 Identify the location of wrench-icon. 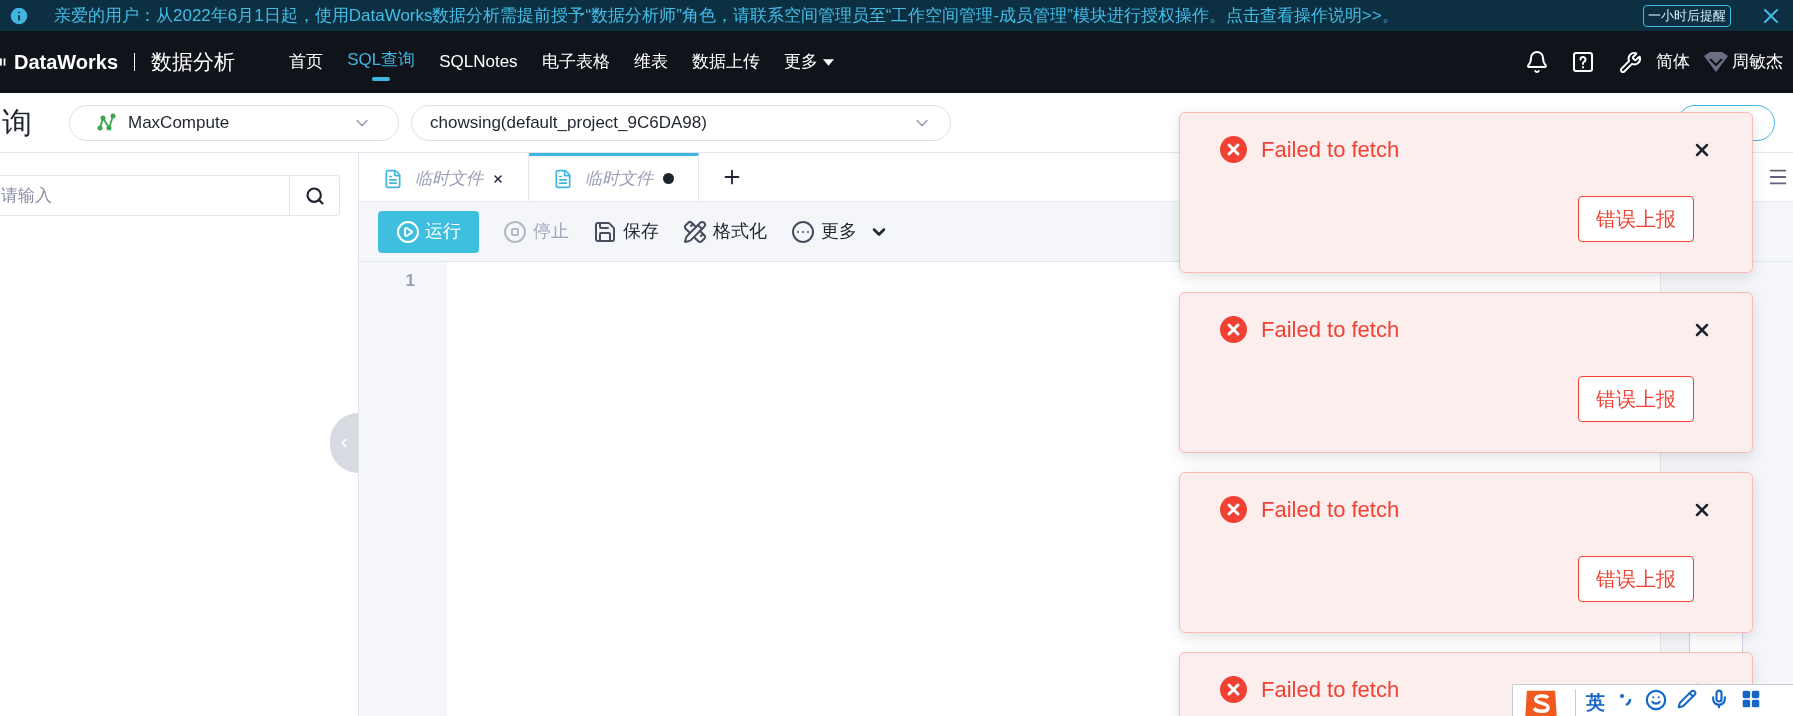
(1630, 62).